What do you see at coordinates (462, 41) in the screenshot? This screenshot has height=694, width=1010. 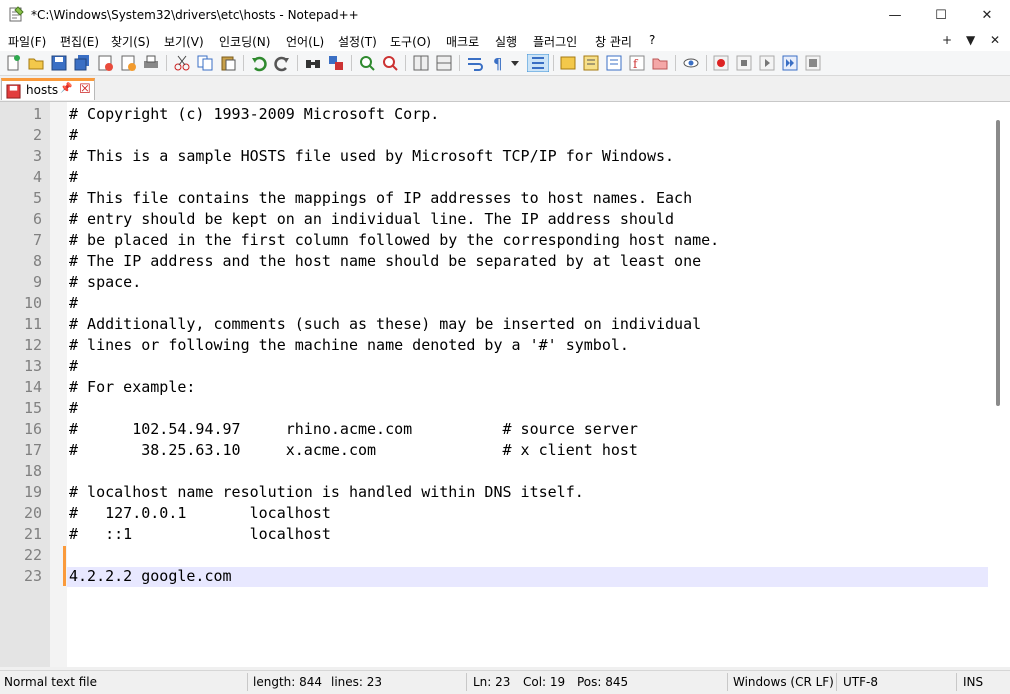 I see `menu-macro: 매크로` at bounding box center [462, 41].